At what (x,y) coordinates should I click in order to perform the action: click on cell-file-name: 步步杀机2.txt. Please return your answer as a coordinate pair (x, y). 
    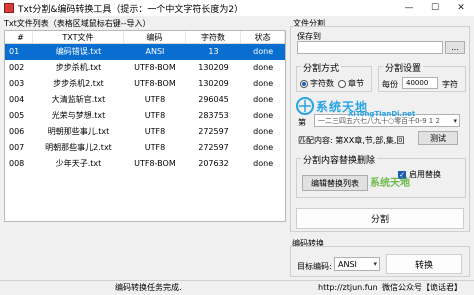
    Looking at the image, I should click on (78, 83).